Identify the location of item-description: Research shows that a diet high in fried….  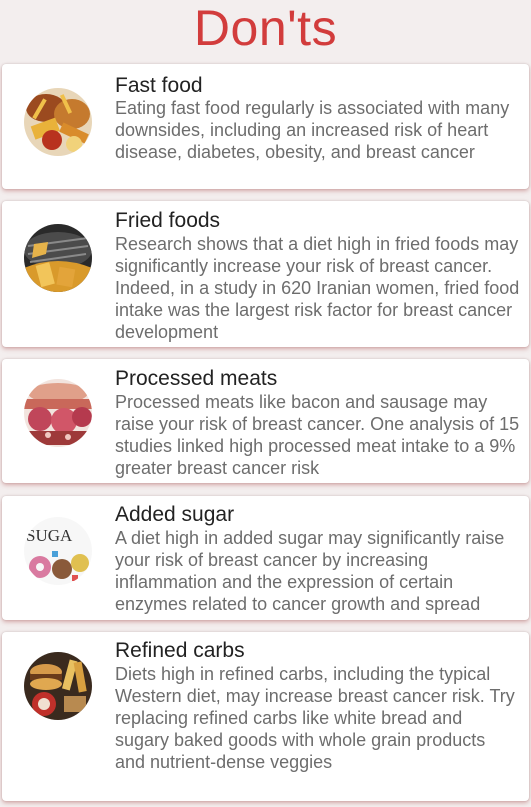
(317, 288).